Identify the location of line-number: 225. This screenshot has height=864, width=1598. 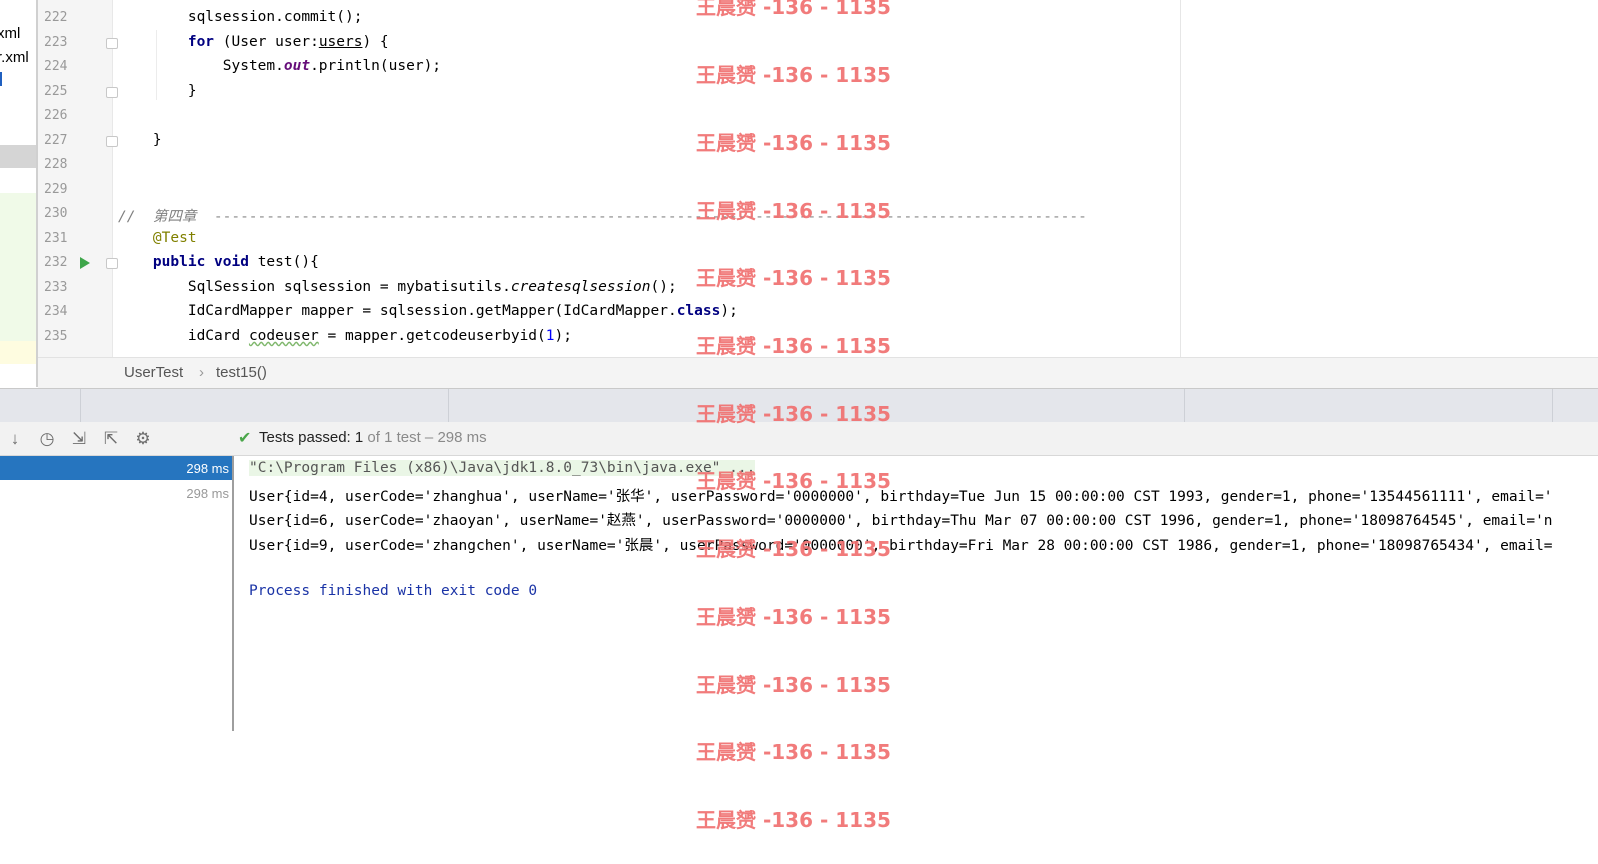
(56, 91).